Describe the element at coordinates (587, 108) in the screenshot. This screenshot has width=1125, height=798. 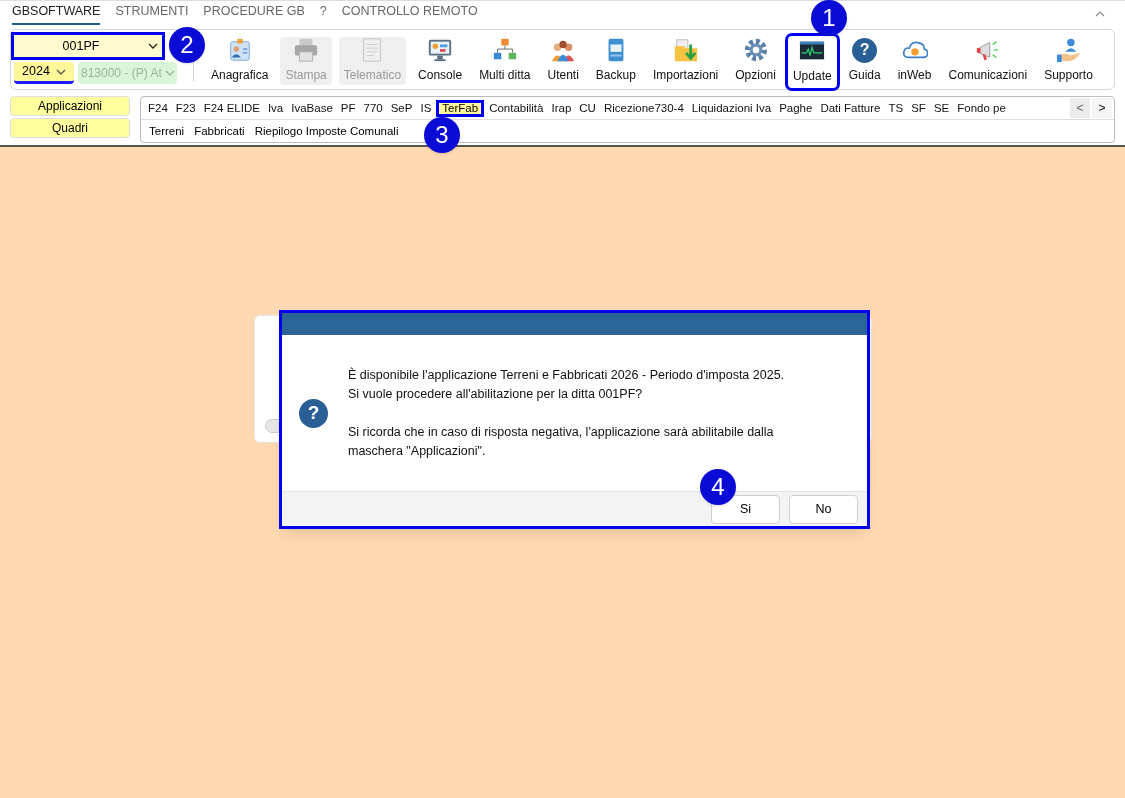
I see `application-tab: CU` at that location.